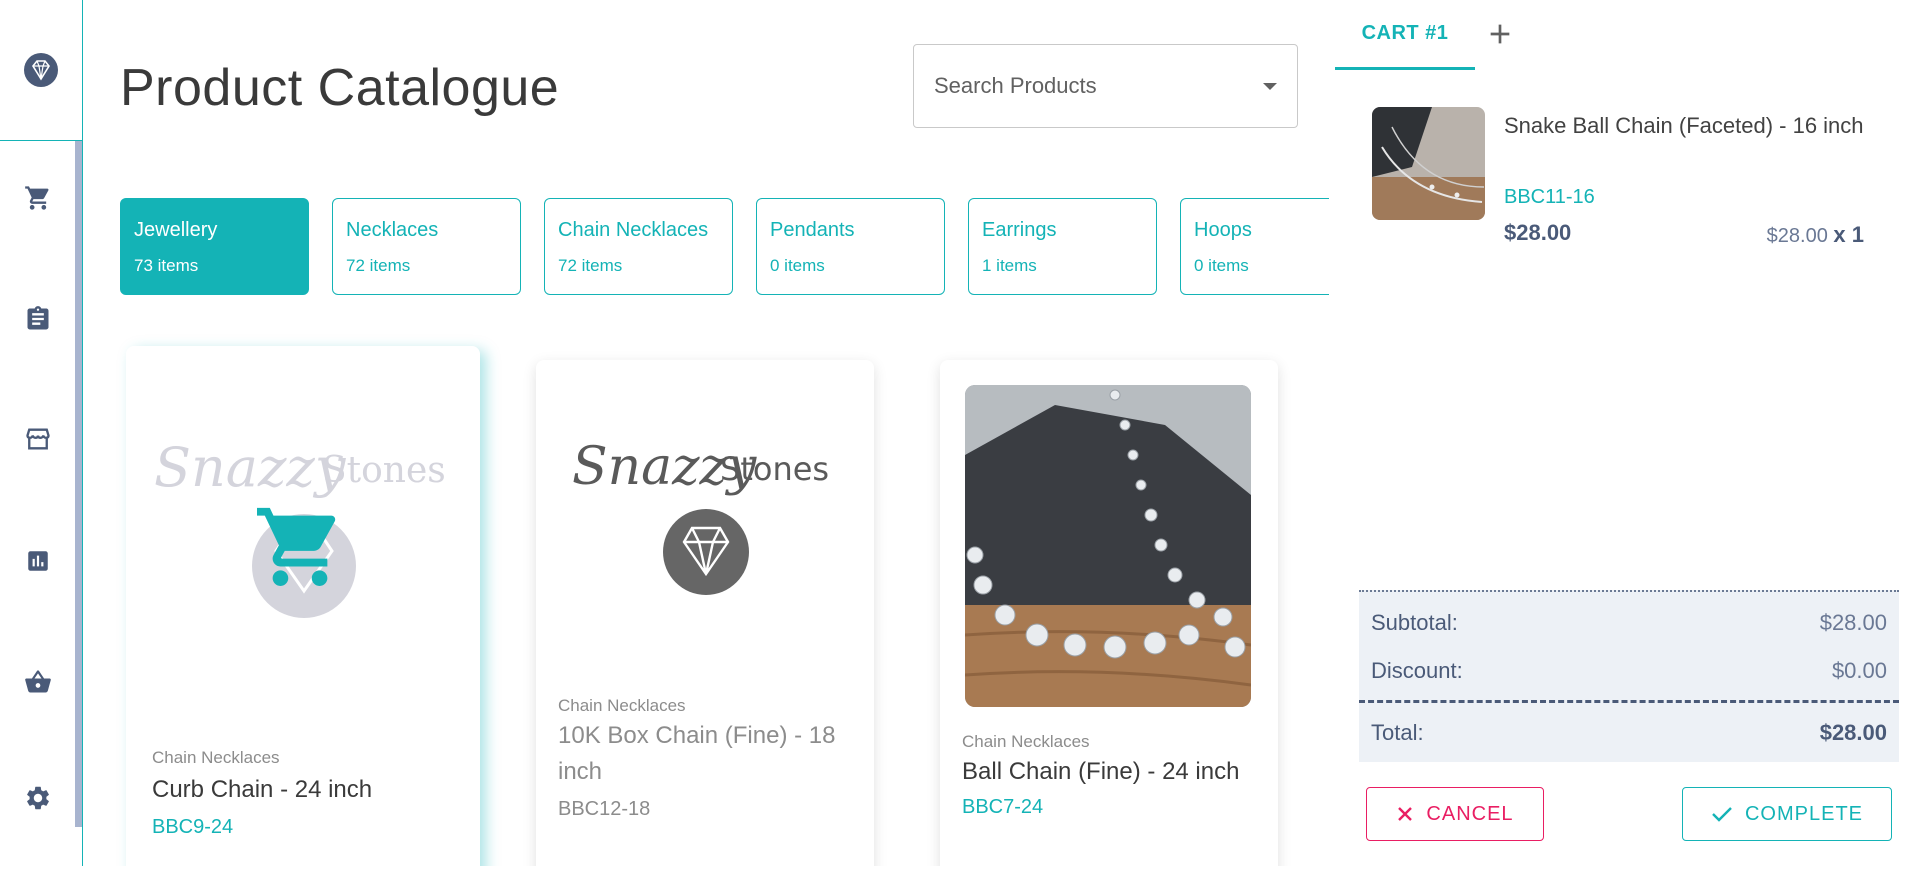  I want to click on subtotal-value: $28.00, so click(1853, 622).